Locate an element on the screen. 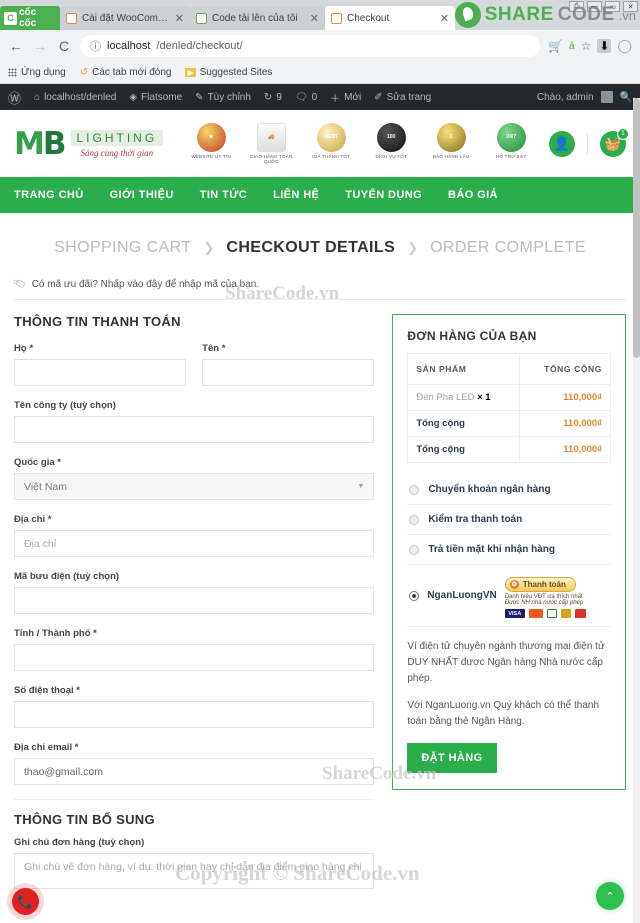 This screenshot has width=640, height=923. nav-item-contact: LIÊN HỆ is located at coordinates (296, 195).